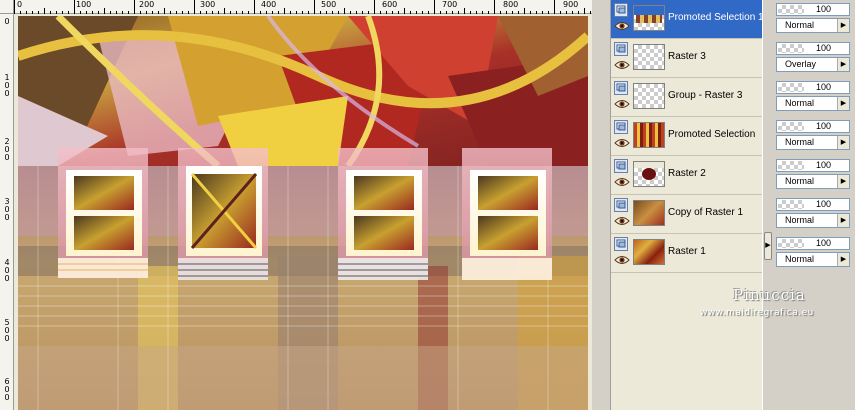 The height and width of the screenshot is (410, 855). What do you see at coordinates (687, 58) in the screenshot?
I see `layer-row: Raster 3` at bounding box center [687, 58].